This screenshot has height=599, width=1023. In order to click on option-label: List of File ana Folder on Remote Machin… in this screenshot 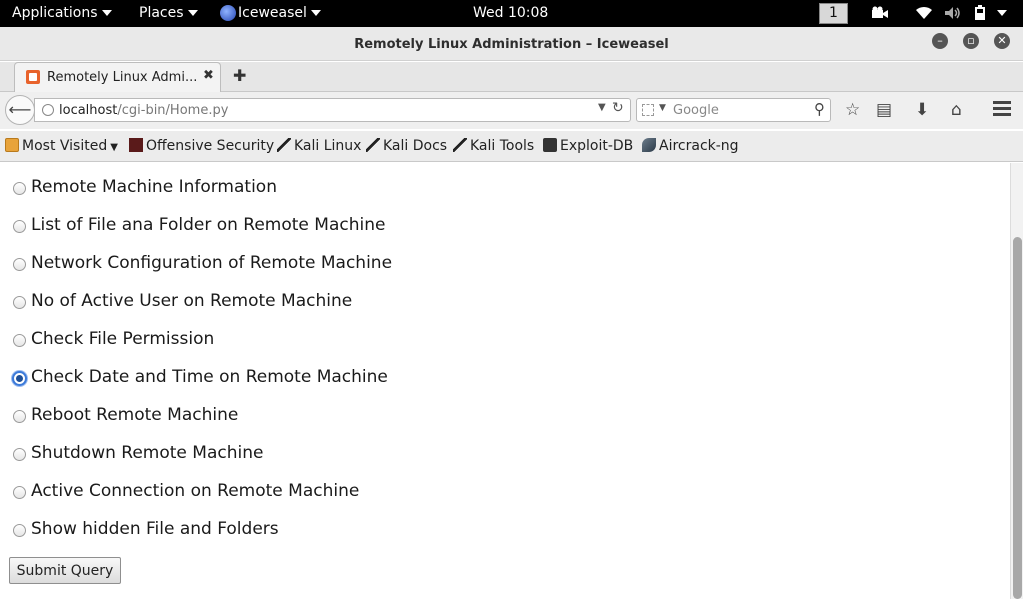, I will do `click(208, 225)`.